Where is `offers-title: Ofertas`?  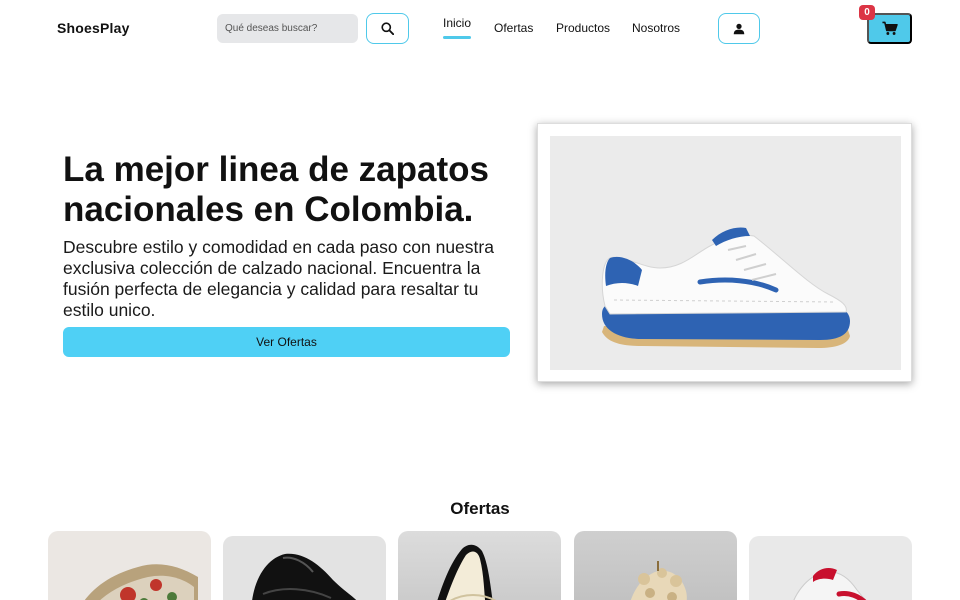
offers-title: Ofertas is located at coordinates (480, 508).